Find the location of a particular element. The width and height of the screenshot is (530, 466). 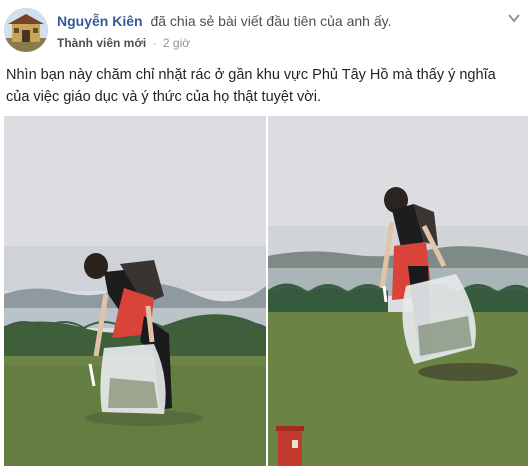

temple-gate-avatar-image is located at coordinates (26, 30).